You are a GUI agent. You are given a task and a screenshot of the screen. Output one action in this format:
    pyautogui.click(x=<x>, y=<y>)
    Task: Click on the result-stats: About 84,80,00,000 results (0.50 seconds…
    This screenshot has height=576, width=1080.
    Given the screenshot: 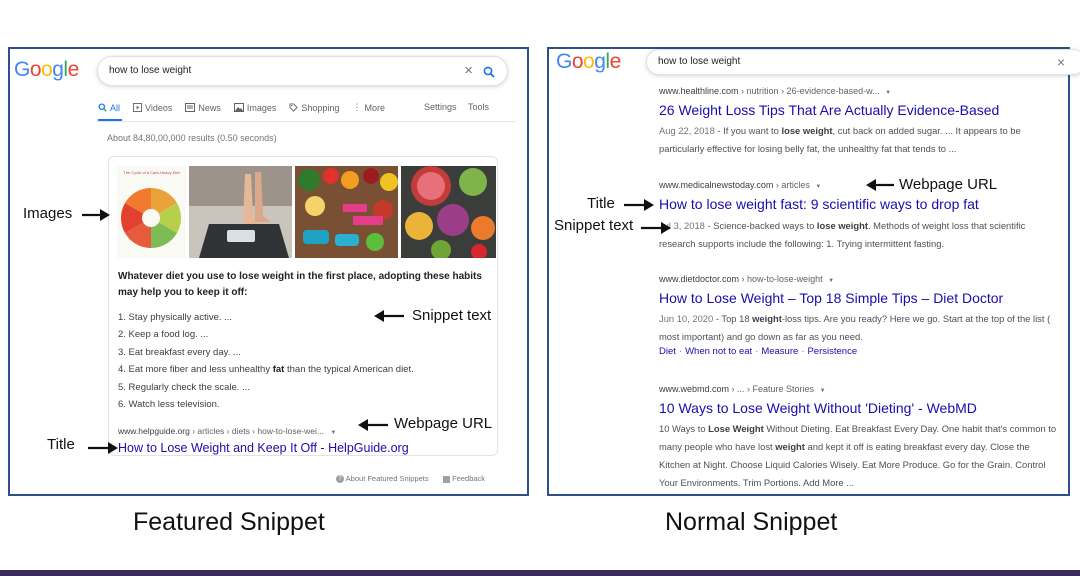 What is the action you would take?
    pyautogui.click(x=192, y=138)
    